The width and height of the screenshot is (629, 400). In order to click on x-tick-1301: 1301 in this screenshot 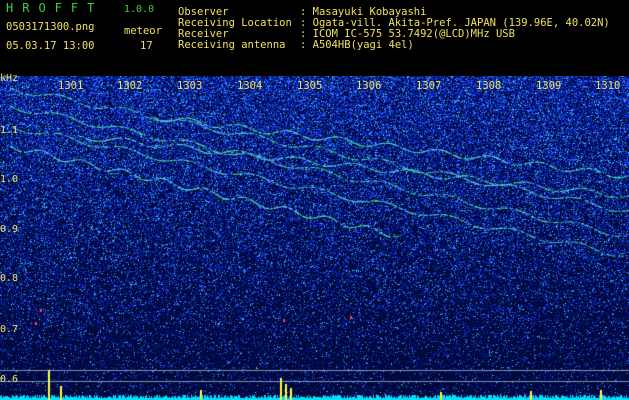, I will do `click(71, 86)`.